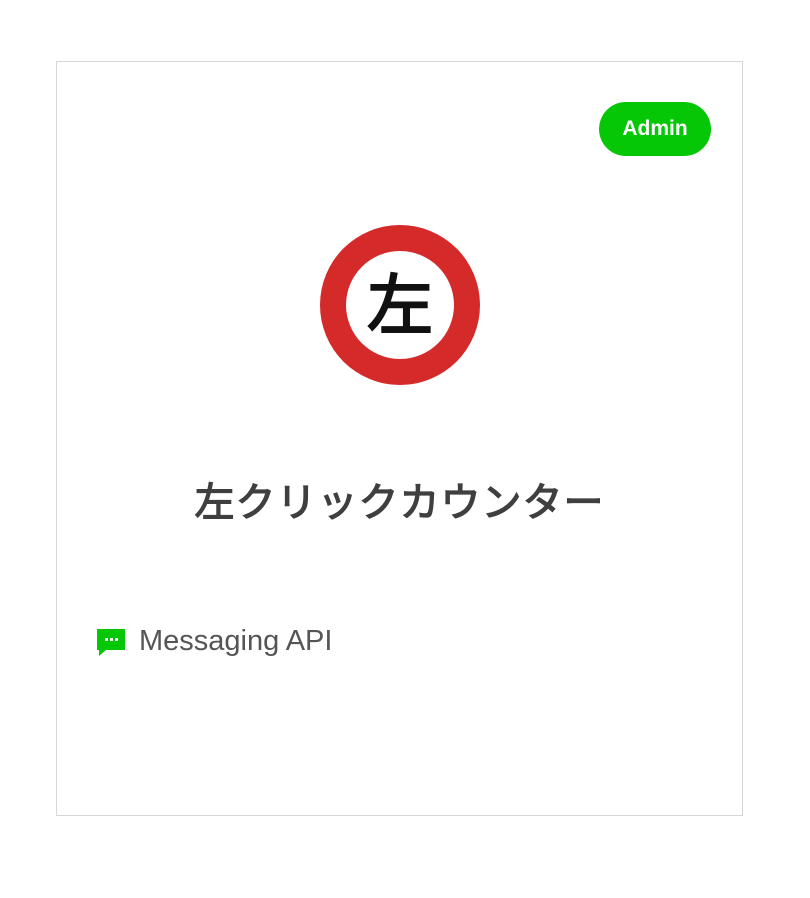 This screenshot has width=810, height=898. I want to click on avatar-glyph: 左, so click(400, 306).